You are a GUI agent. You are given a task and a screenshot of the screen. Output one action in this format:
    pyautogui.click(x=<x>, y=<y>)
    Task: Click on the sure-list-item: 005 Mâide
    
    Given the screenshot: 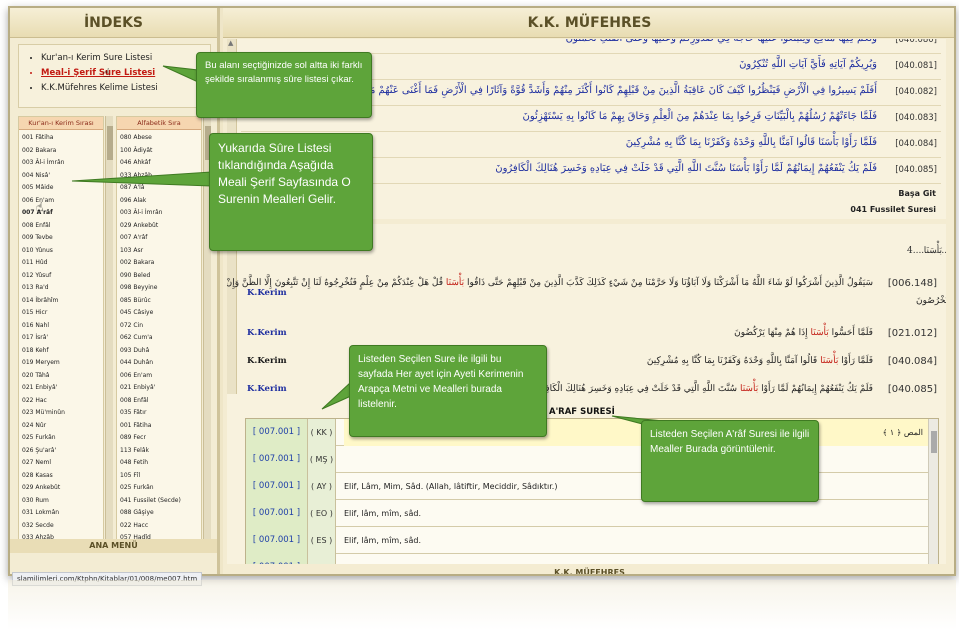 What is the action you would take?
    pyautogui.click(x=62, y=188)
    